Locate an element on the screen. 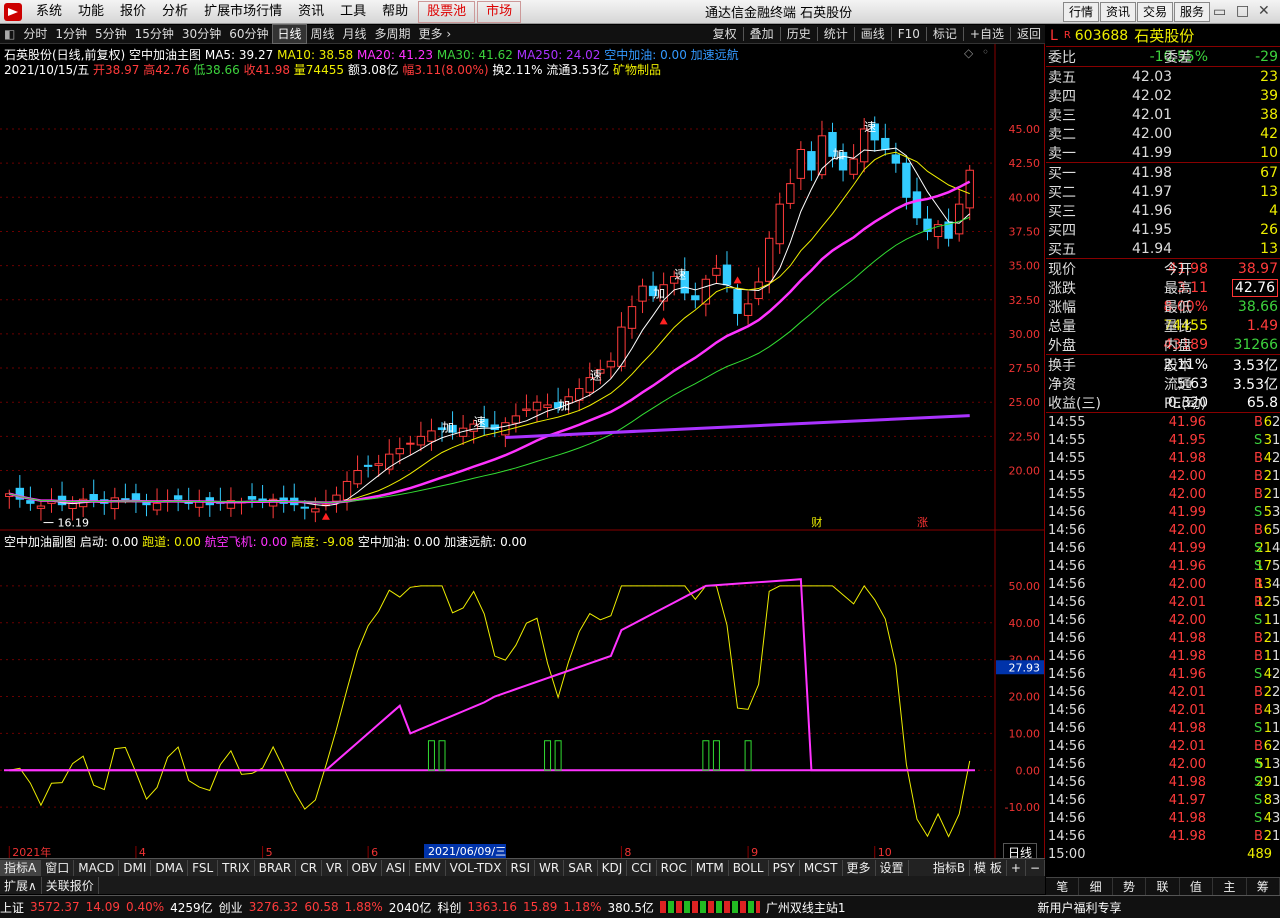 The height and width of the screenshot is (918, 1280). remove-tab-button: − is located at coordinates (1035, 867).